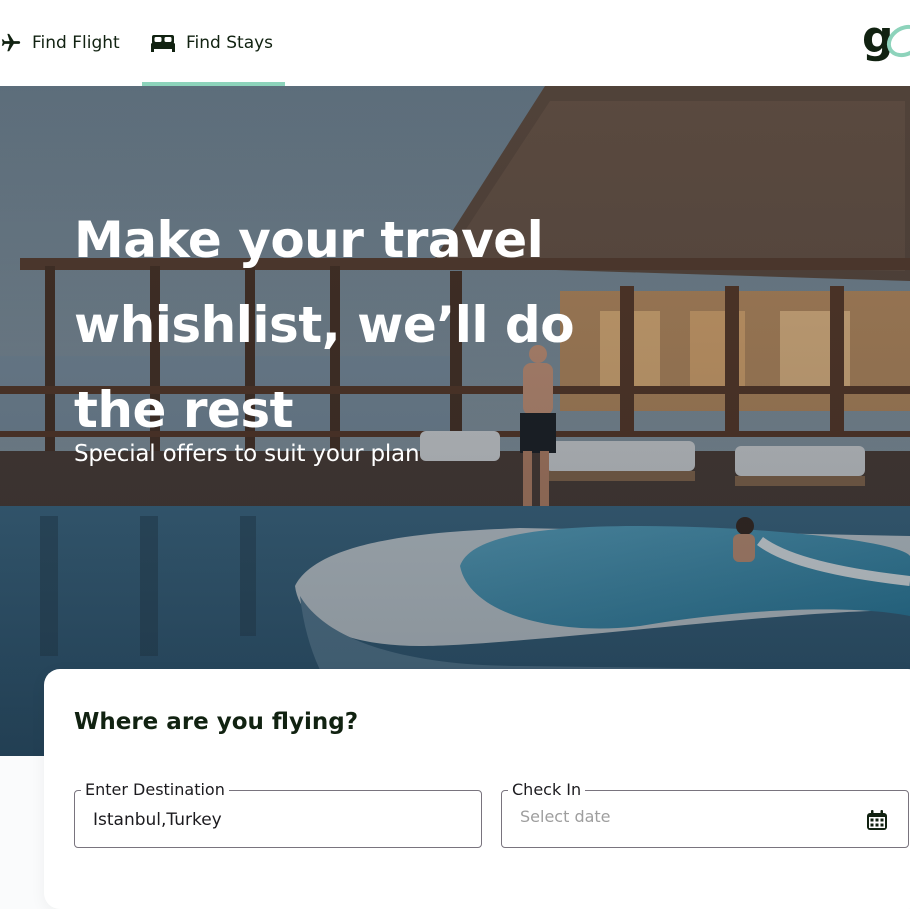 The height and width of the screenshot is (909, 910). What do you see at coordinates (278, 814) in the screenshot?
I see `destination-field: Enter Destination Istanbul,Turkey` at bounding box center [278, 814].